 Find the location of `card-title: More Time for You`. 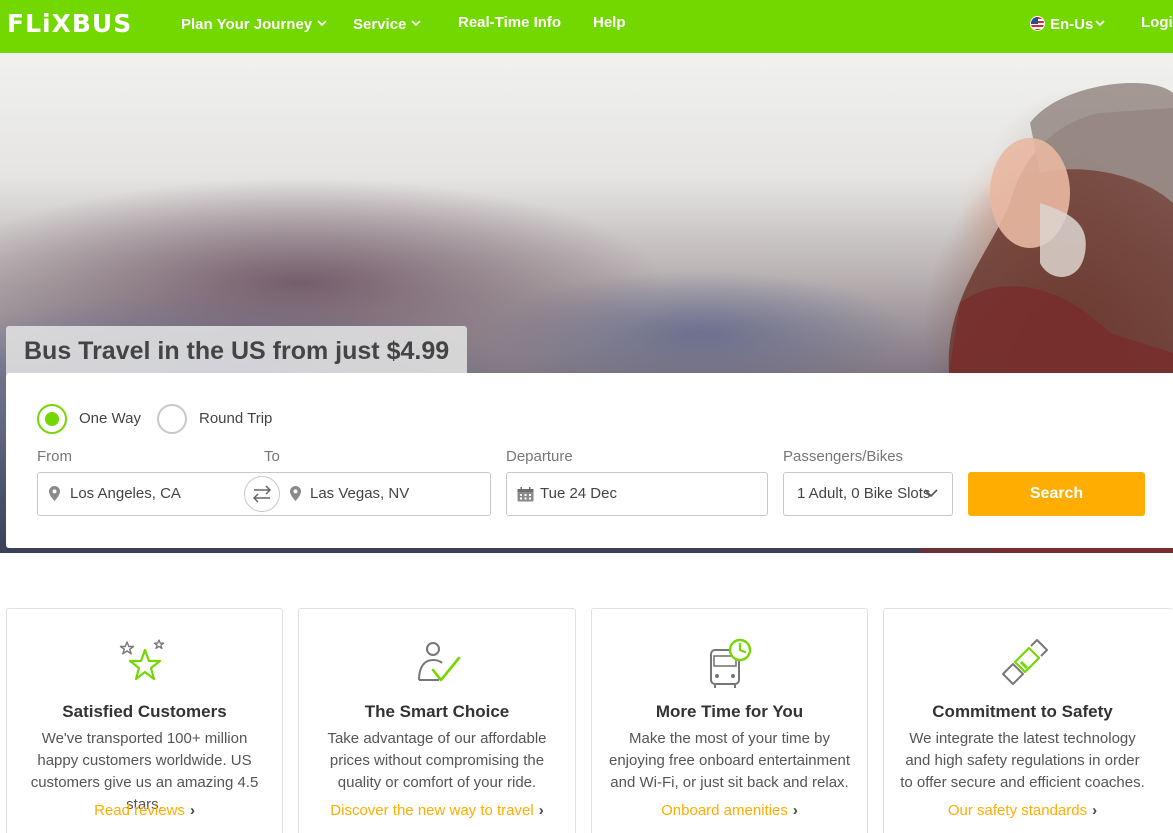

card-title: More Time for You is located at coordinates (729, 711).